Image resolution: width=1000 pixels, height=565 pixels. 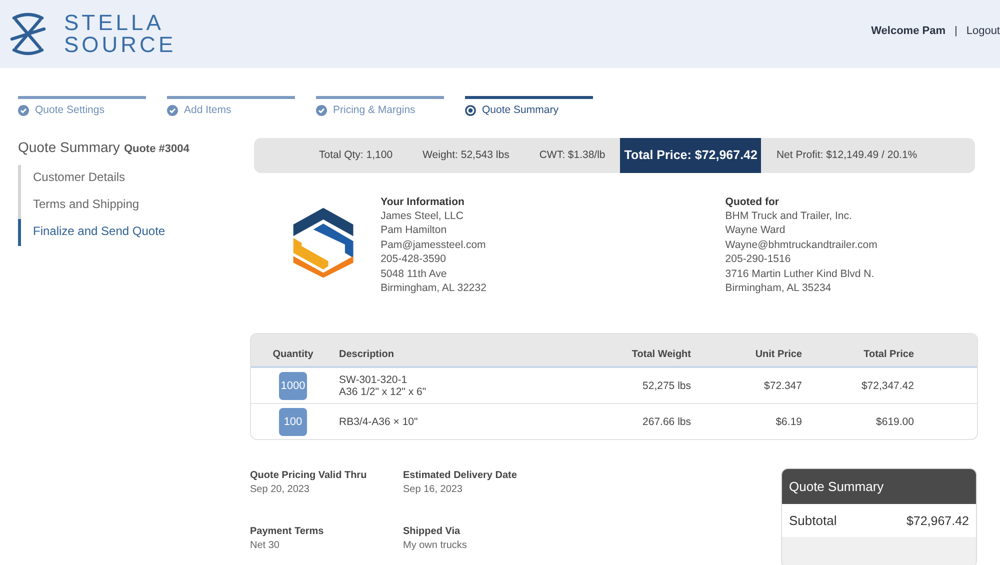 What do you see at coordinates (136, 232) in the screenshot?
I see `sidebar-item: Finalize and Send Quote` at bounding box center [136, 232].